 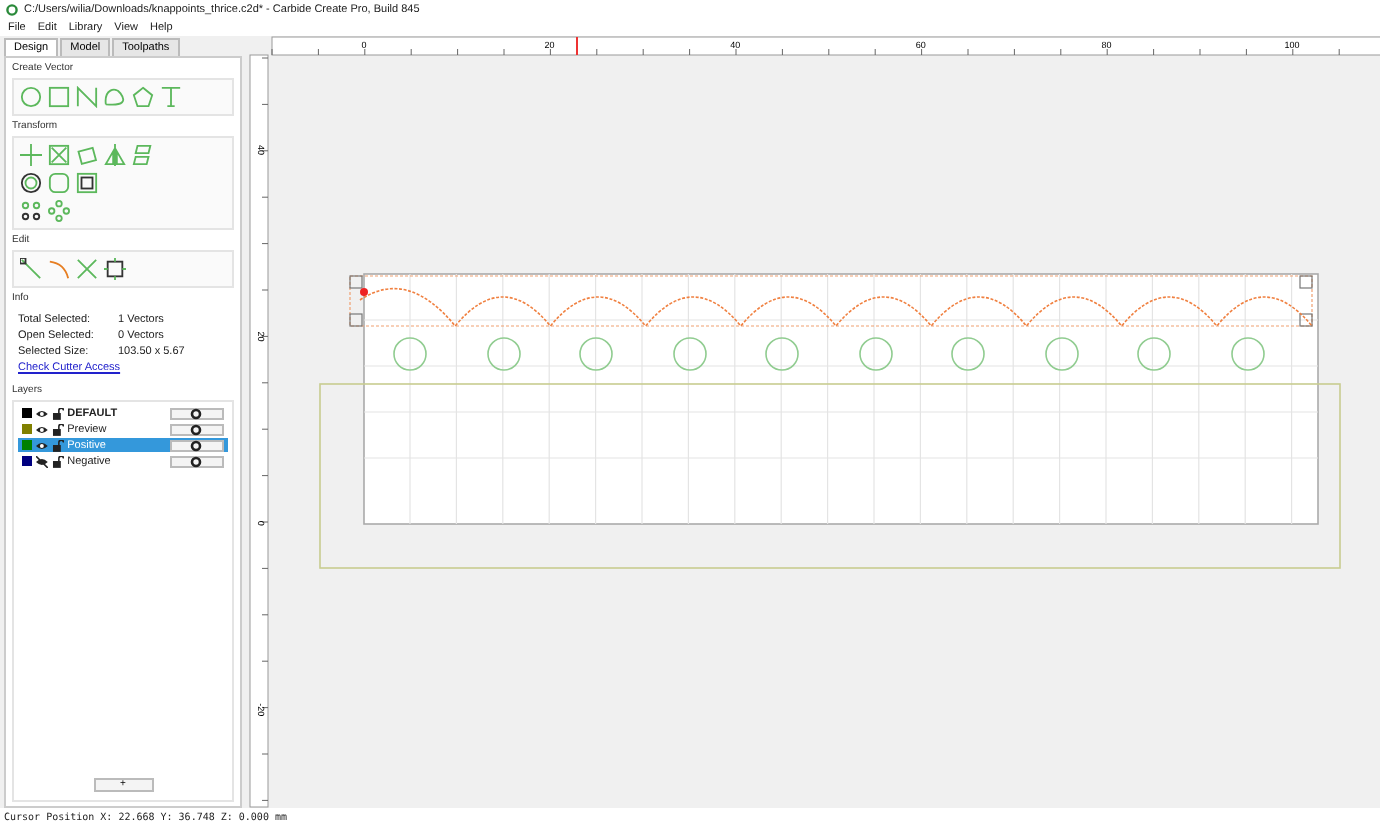 What do you see at coordinates (31, 211) in the screenshot?
I see `grid-array-icon` at bounding box center [31, 211].